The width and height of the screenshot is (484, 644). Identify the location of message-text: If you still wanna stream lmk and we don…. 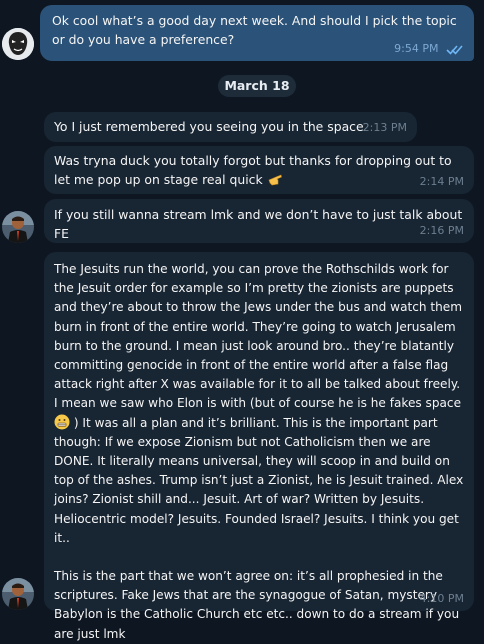
(258, 224).